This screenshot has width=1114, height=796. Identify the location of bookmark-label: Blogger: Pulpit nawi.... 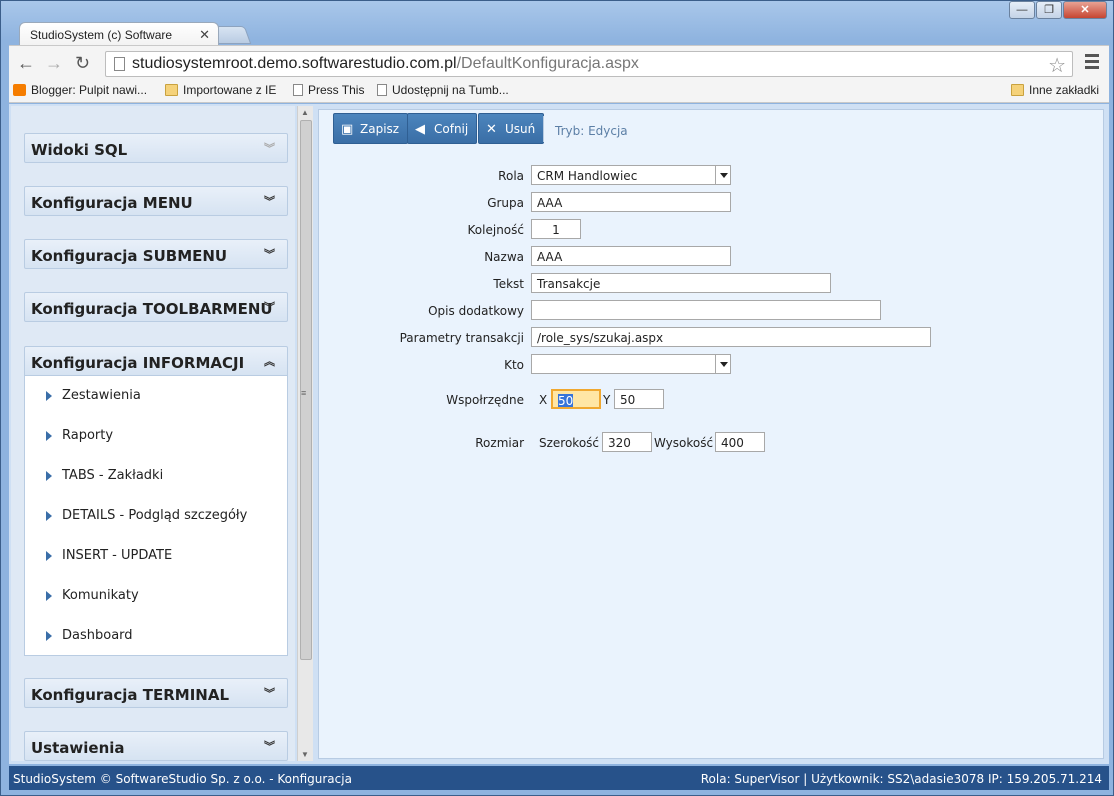
(89, 90).